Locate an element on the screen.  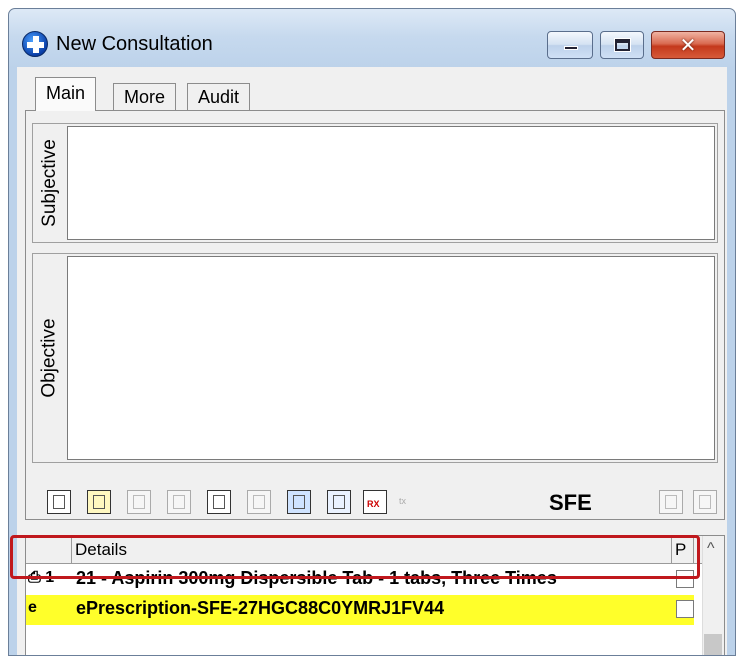
report-icon is located at coordinates (671, 502).